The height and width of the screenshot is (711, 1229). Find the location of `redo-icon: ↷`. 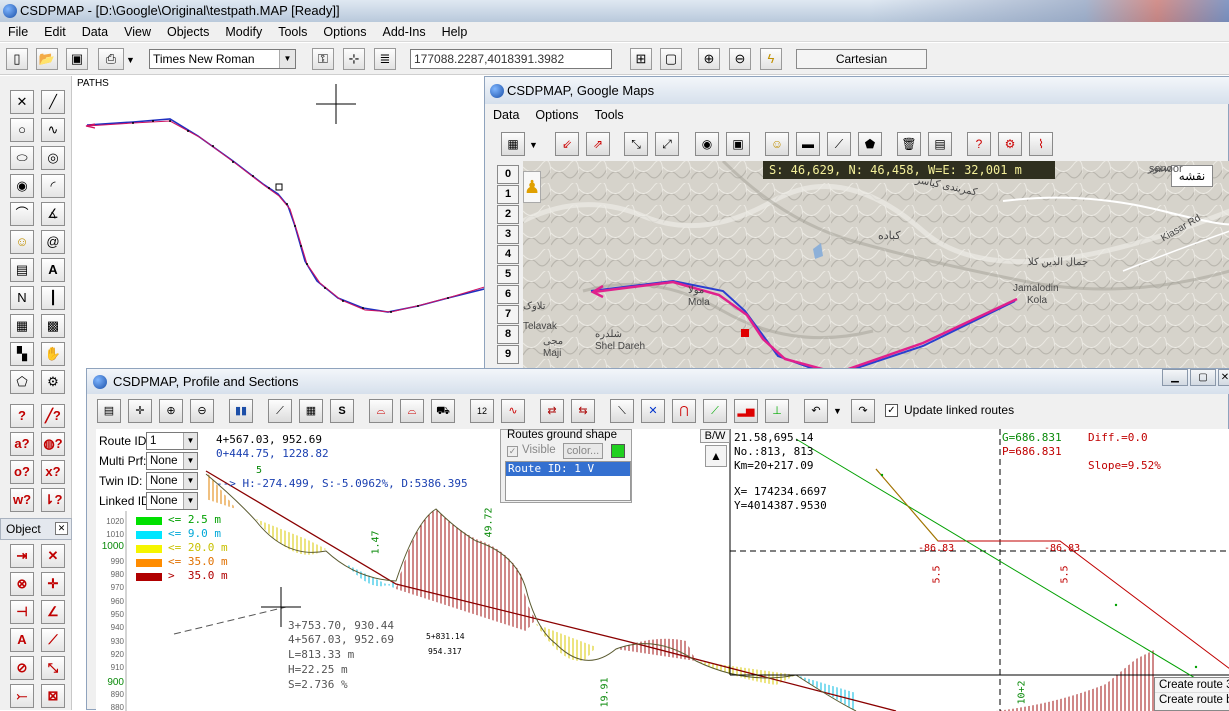

redo-icon: ↷ is located at coordinates (863, 411).